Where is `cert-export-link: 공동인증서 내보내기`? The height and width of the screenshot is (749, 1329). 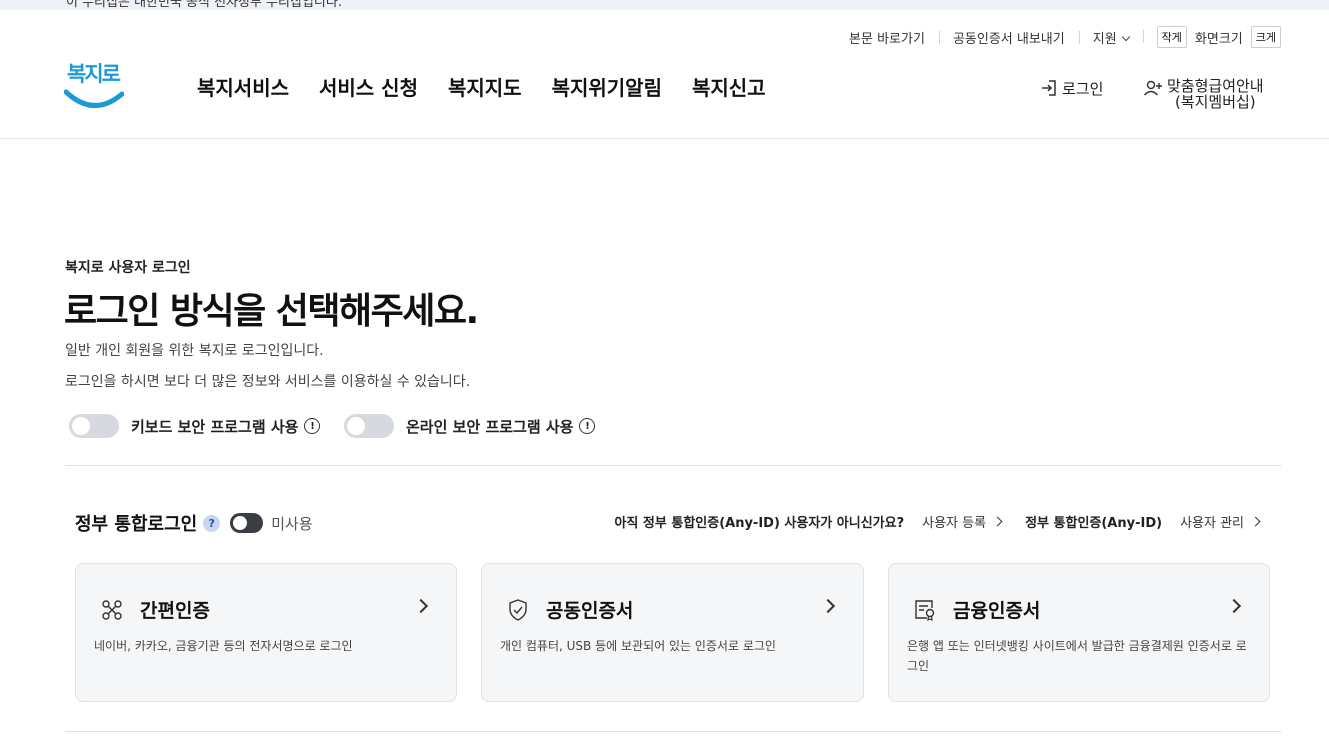 cert-export-link: 공동인증서 내보내기 is located at coordinates (1008, 37).